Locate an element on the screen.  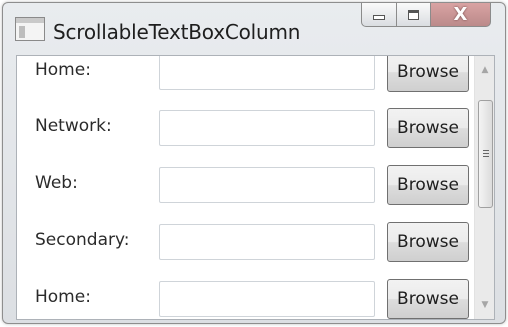
minimize-icon is located at coordinates (379, 17).